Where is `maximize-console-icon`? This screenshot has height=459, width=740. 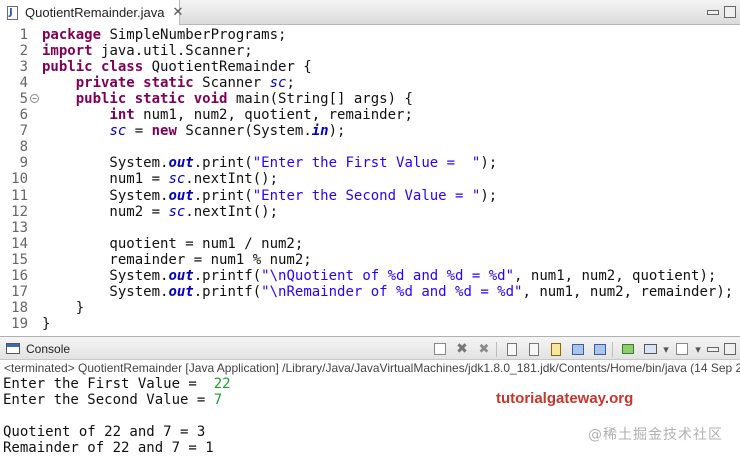 maximize-console-icon is located at coordinates (730, 349).